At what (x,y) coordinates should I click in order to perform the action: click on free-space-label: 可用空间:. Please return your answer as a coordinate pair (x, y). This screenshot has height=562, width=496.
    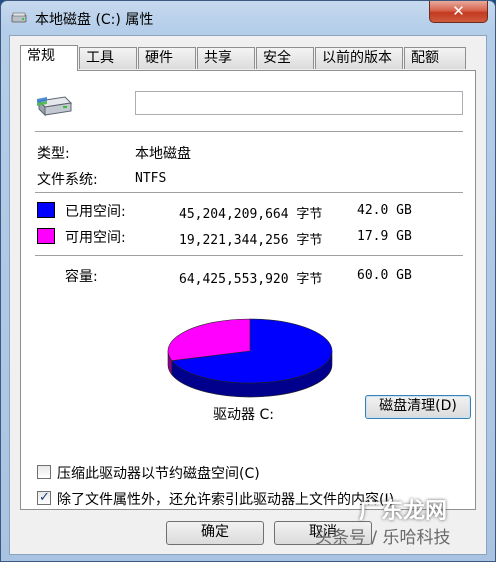
    Looking at the image, I should click on (95, 238).